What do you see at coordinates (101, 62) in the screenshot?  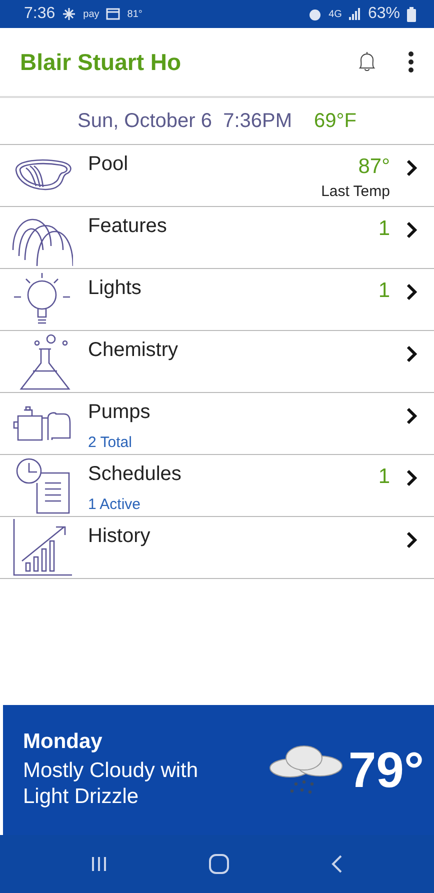 I see `account-title: Blair Stuart Ho` at bounding box center [101, 62].